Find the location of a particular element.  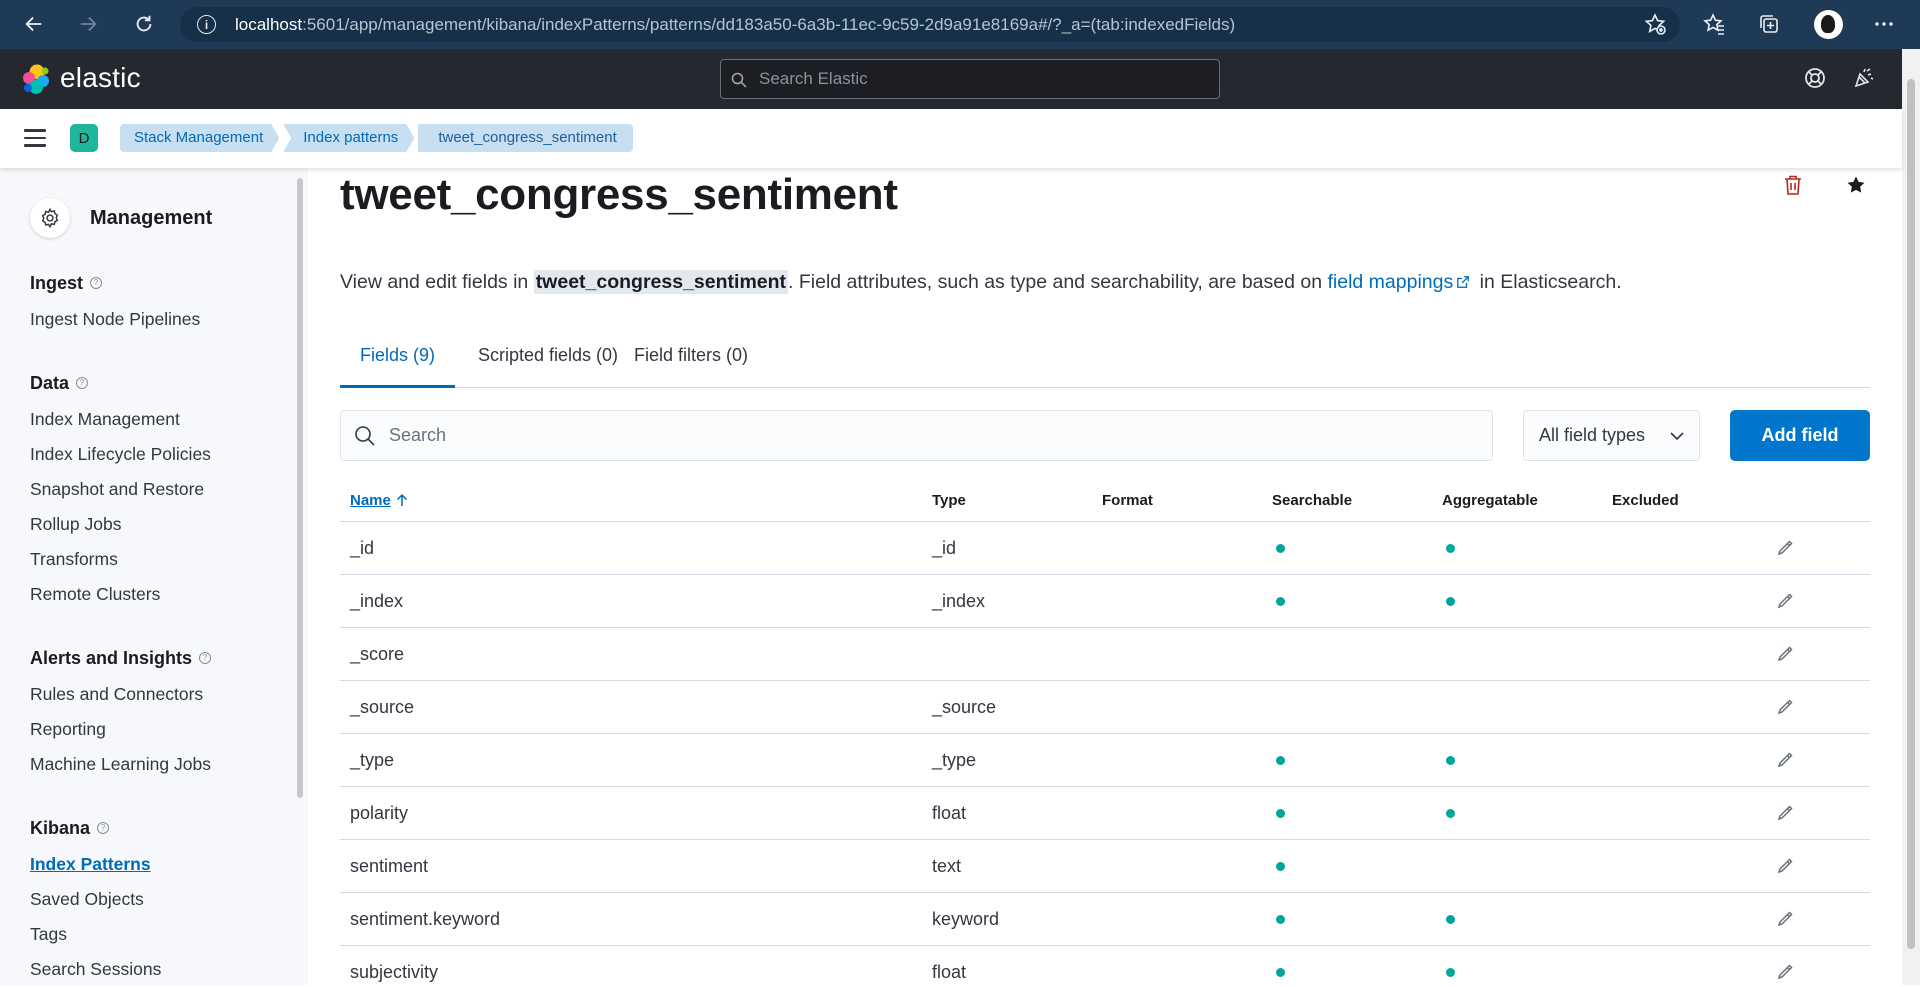

menu-icon is located at coordinates (35, 138).